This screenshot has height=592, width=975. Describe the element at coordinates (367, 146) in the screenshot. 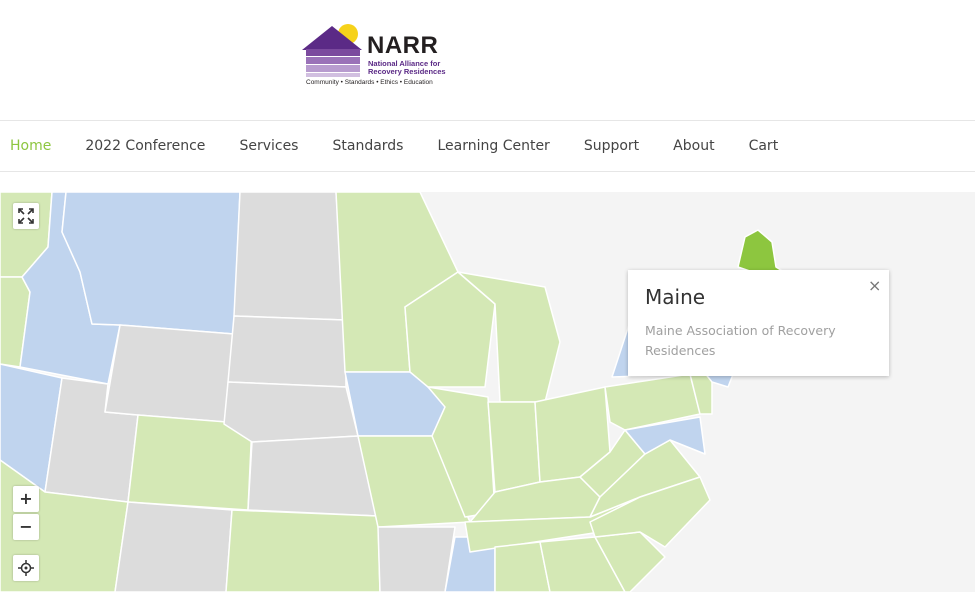

I see `nav-standards: Standards` at that location.